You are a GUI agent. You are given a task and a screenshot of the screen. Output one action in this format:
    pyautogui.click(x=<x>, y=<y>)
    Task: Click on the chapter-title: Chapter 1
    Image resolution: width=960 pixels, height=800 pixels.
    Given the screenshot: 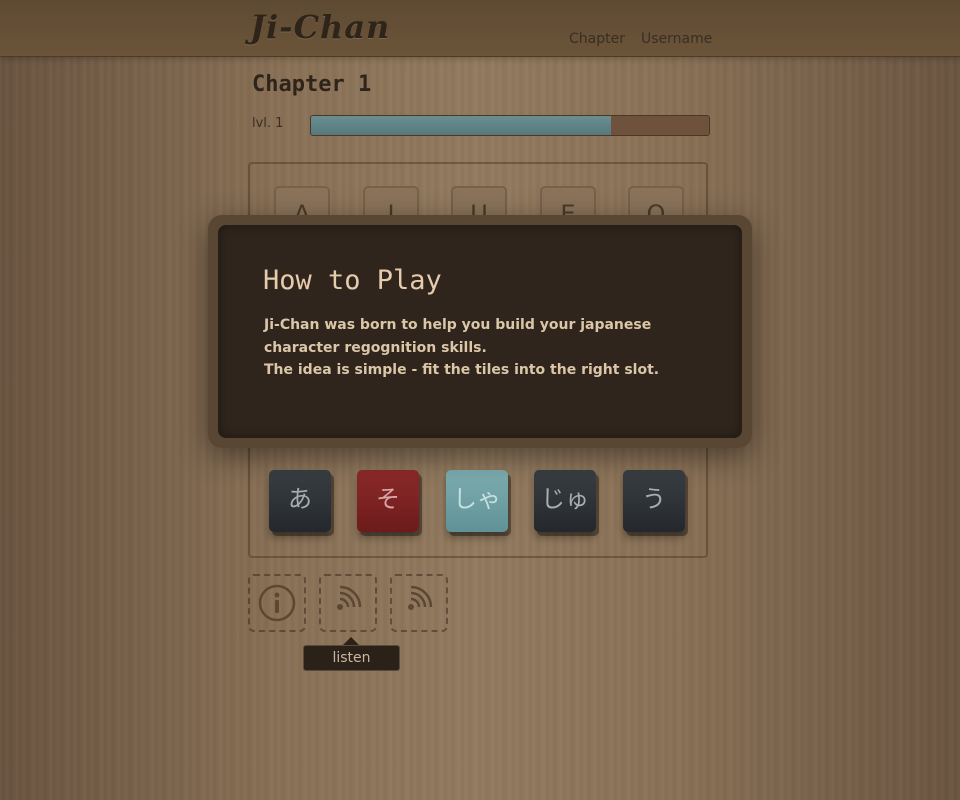 What is the action you would take?
    pyautogui.click(x=312, y=84)
    